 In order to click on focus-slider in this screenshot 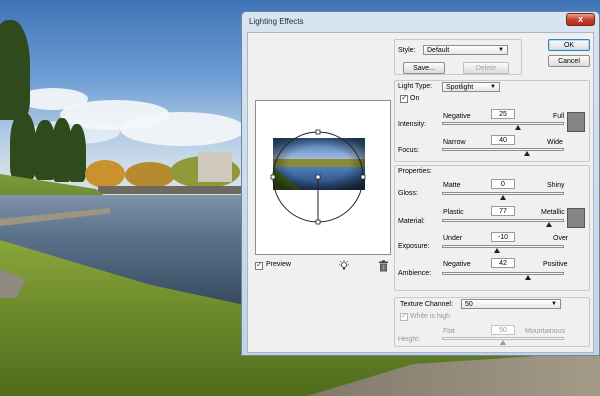, I will do `click(503, 152)`.